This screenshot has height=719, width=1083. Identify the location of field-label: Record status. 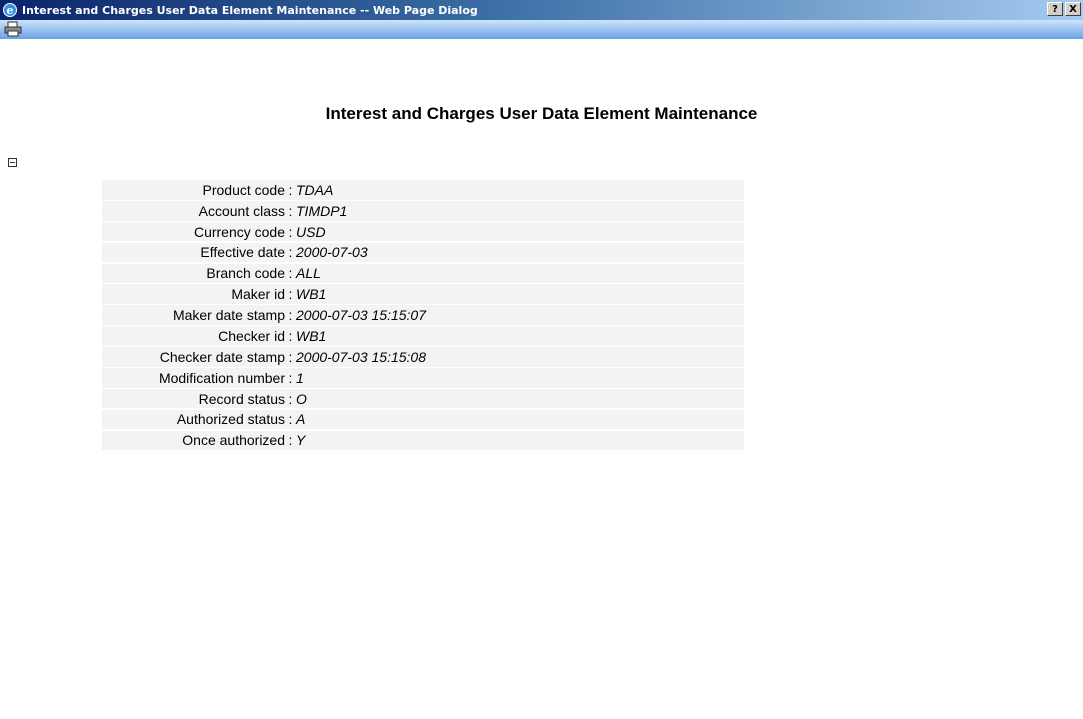
(241, 398).